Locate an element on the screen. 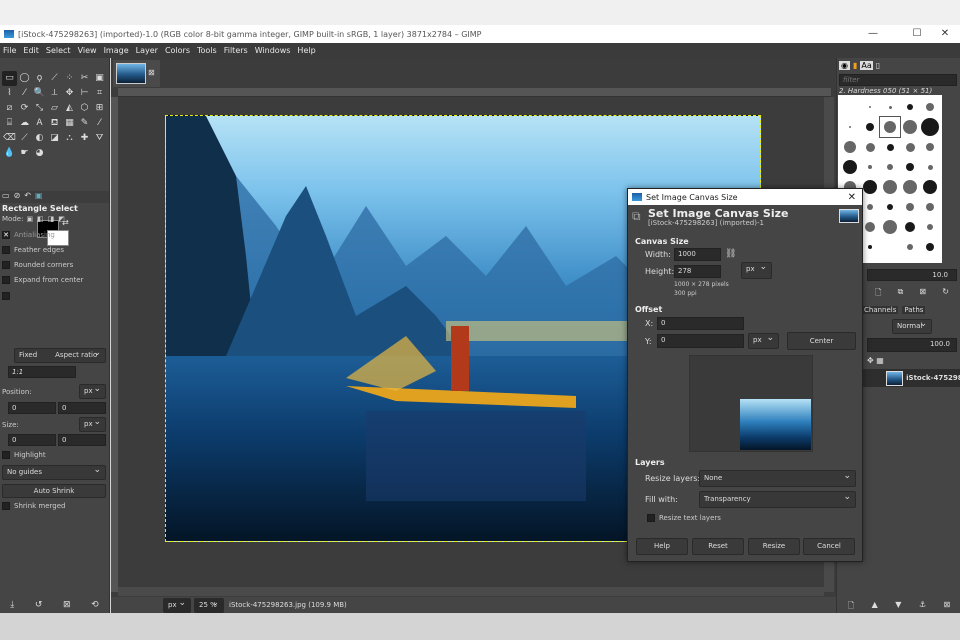 The height and width of the screenshot is (640, 960). reset-options-icon: ⟲ is located at coordinates (95, 605).